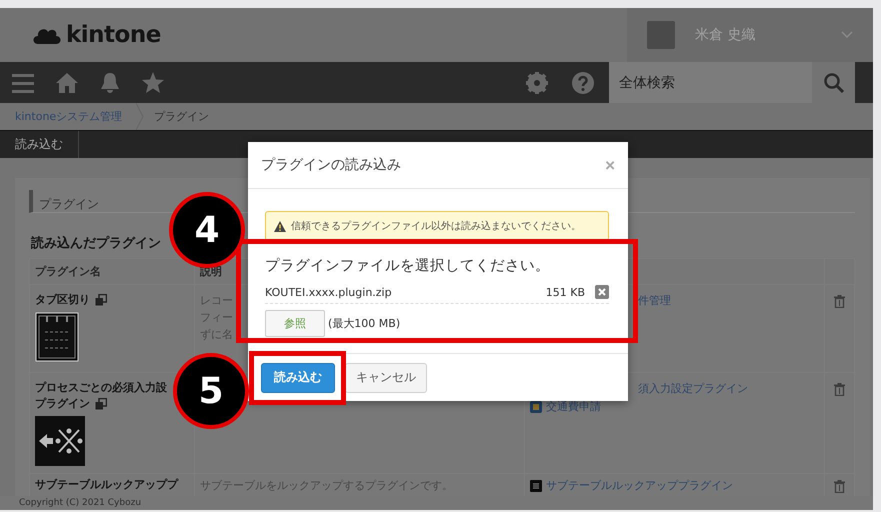 The width and height of the screenshot is (881, 512). I want to click on plugin-name: サブテーブルルックアッププ, so click(106, 485).